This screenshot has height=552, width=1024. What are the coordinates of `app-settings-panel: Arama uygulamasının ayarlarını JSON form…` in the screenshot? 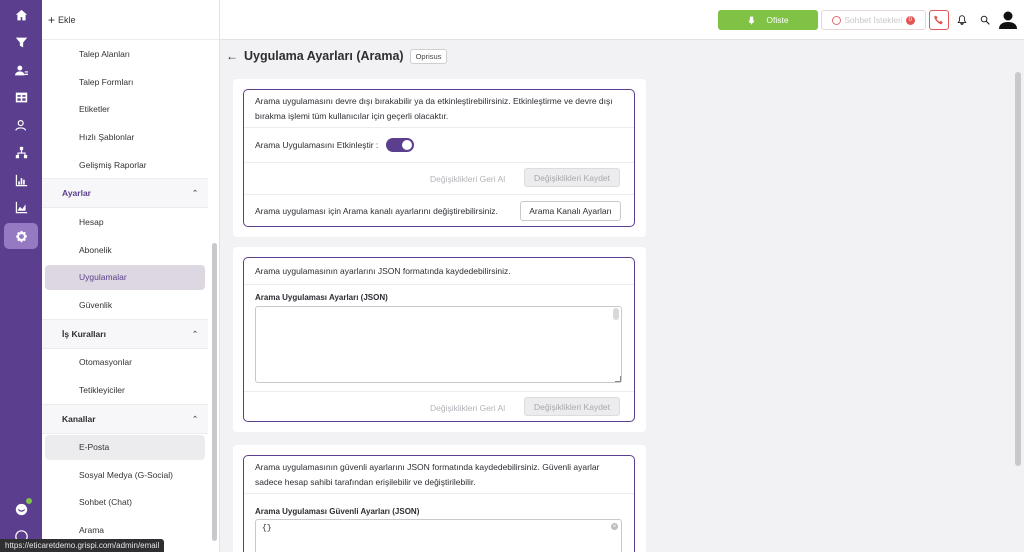 It's located at (439, 339).